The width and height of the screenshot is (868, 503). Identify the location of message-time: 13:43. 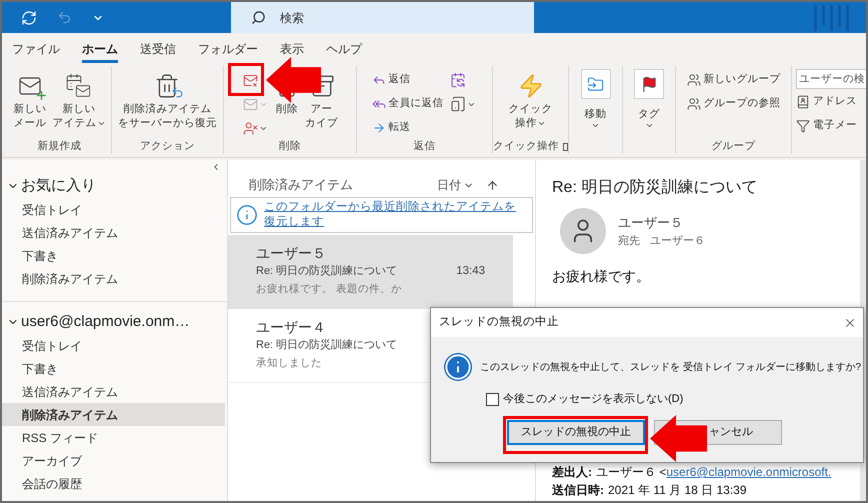
(470, 271).